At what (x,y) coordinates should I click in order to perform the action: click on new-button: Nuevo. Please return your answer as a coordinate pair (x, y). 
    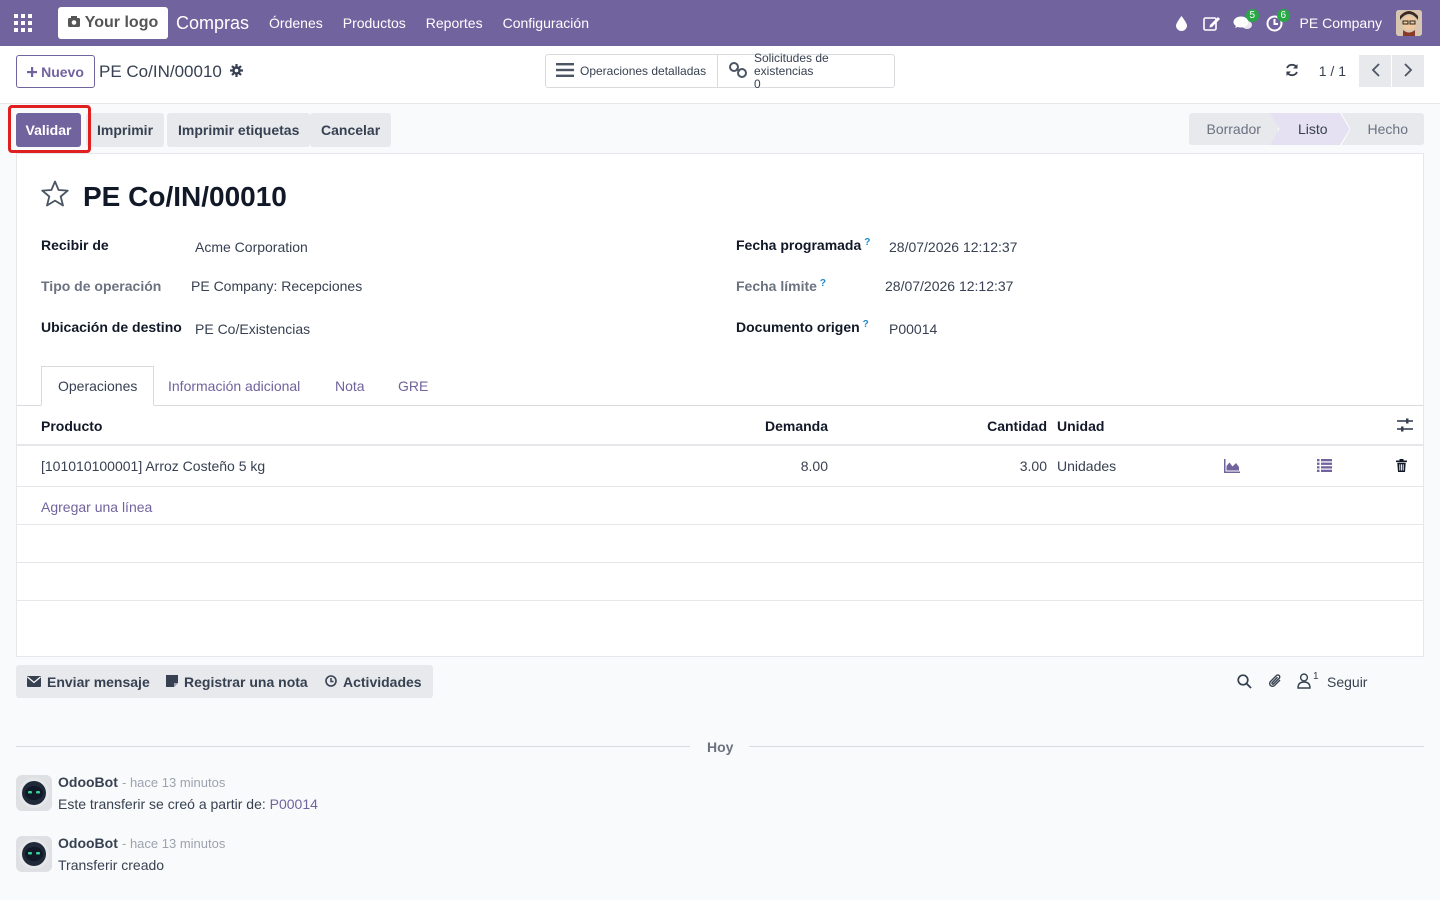
    Looking at the image, I should click on (55, 71).